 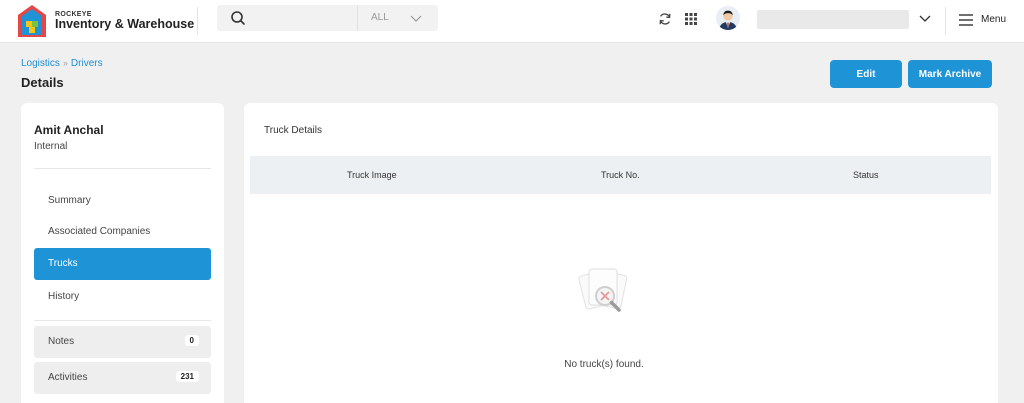 What do you see at coordinates (122, 201) in the screenshot?
I see `sidebar-item-summary: Summary` at bounding box center [122, 201].